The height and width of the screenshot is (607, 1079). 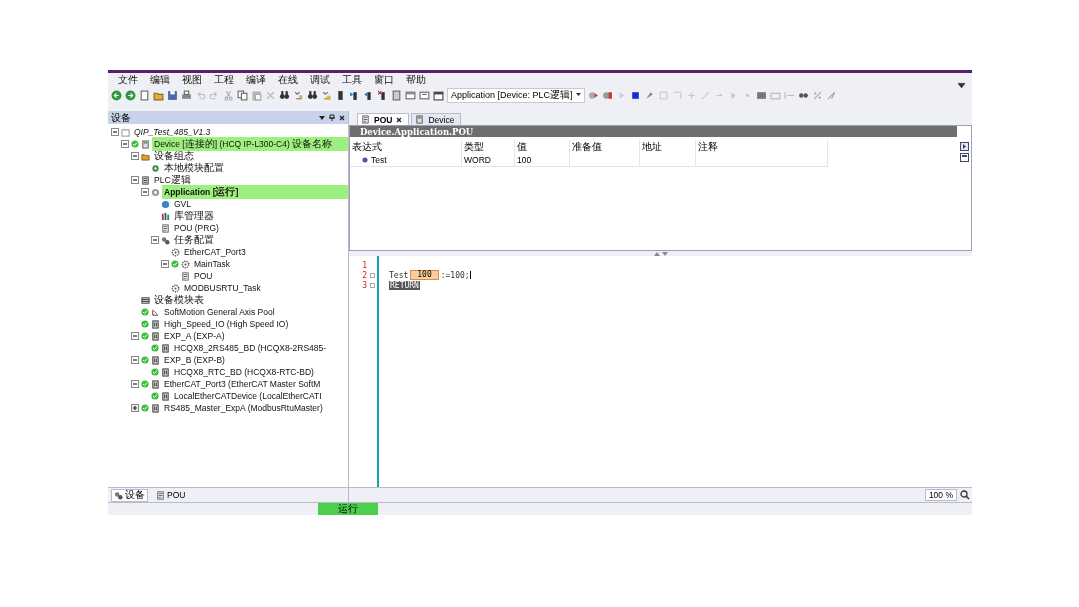 What do you see at coordinates (364, 285) in the screenshot?
I see `line-number: 3` at bounding box center [364, 285].